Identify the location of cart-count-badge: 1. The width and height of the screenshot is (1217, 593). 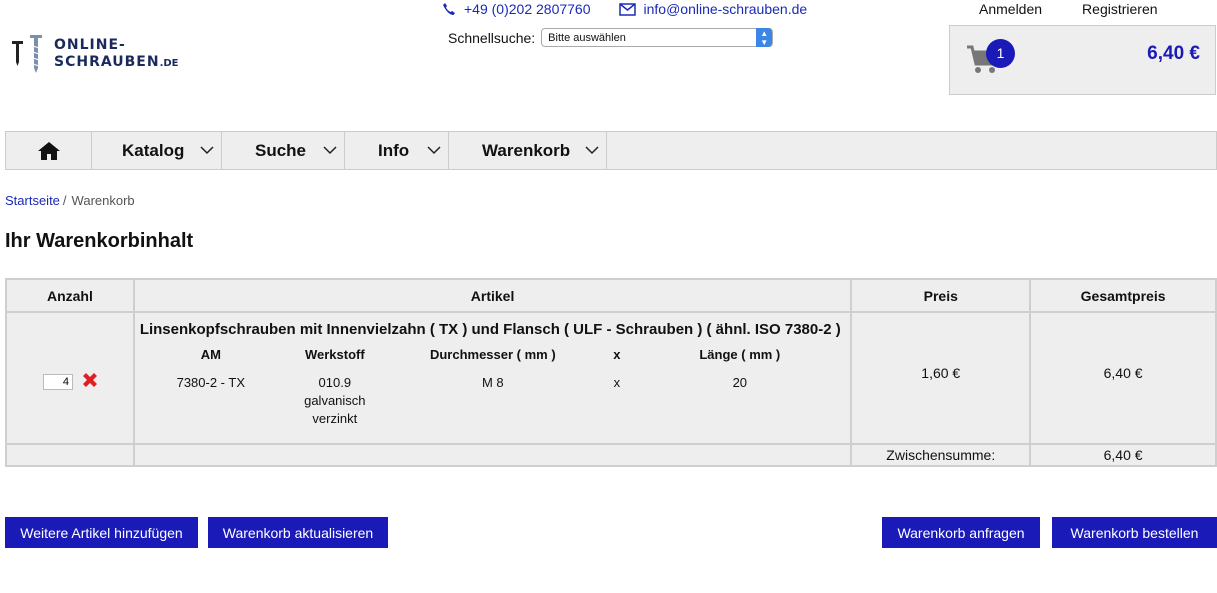
(1000, 53).